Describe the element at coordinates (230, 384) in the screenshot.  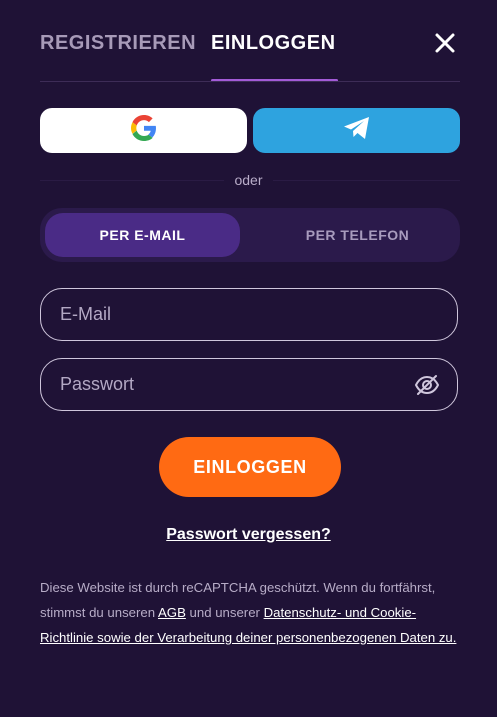
I see `password-input` at that location.